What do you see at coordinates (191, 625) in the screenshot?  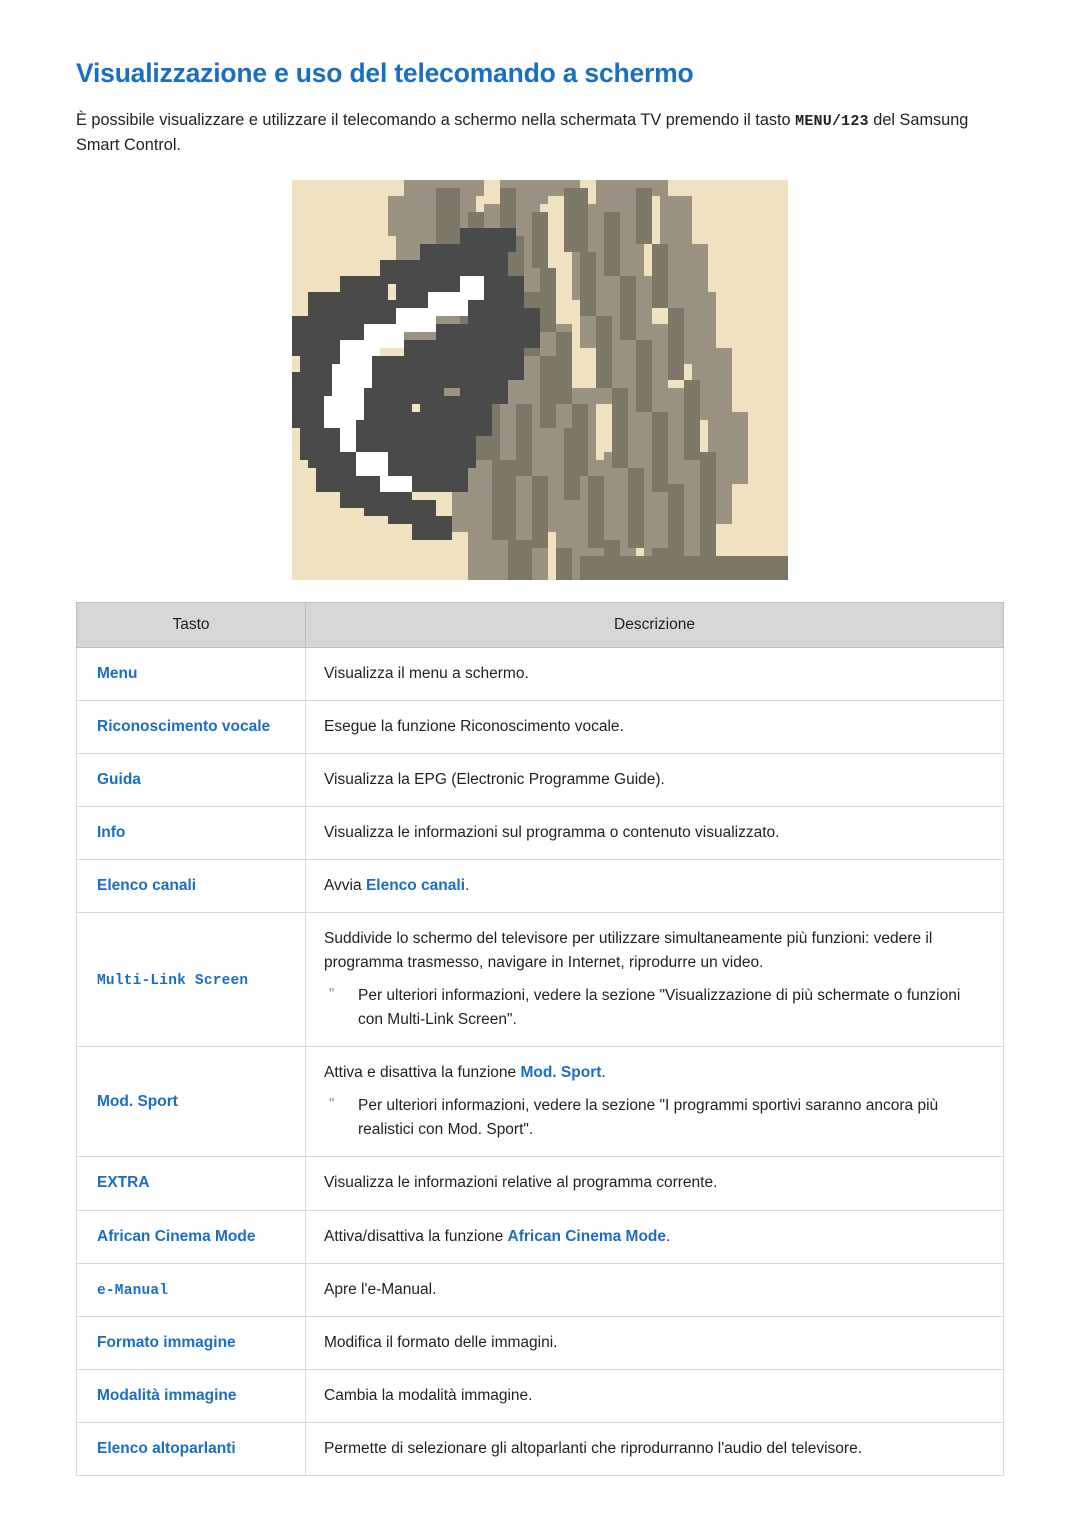 I see `column-header-key: Tasto` at bounding box center [191, 625].